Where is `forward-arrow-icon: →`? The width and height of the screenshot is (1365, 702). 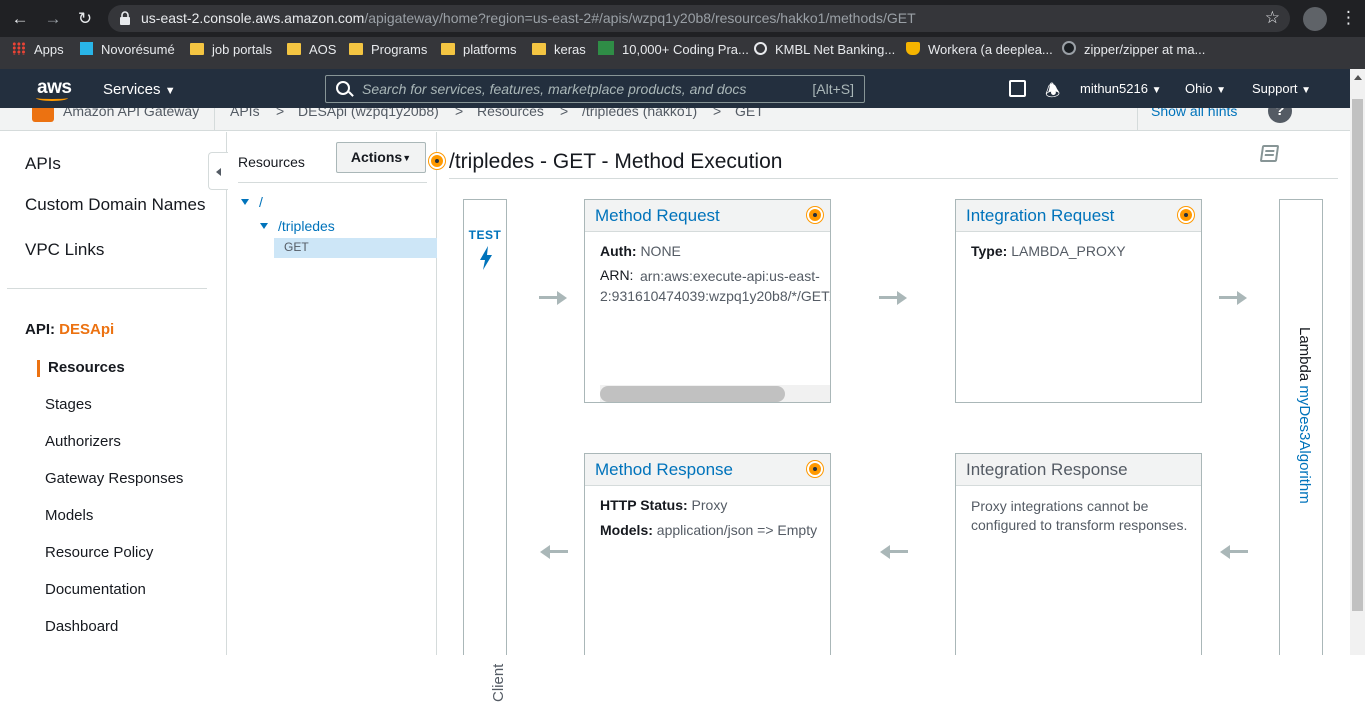 forward-arrow-icon: → is located at coordinates (53, 19).